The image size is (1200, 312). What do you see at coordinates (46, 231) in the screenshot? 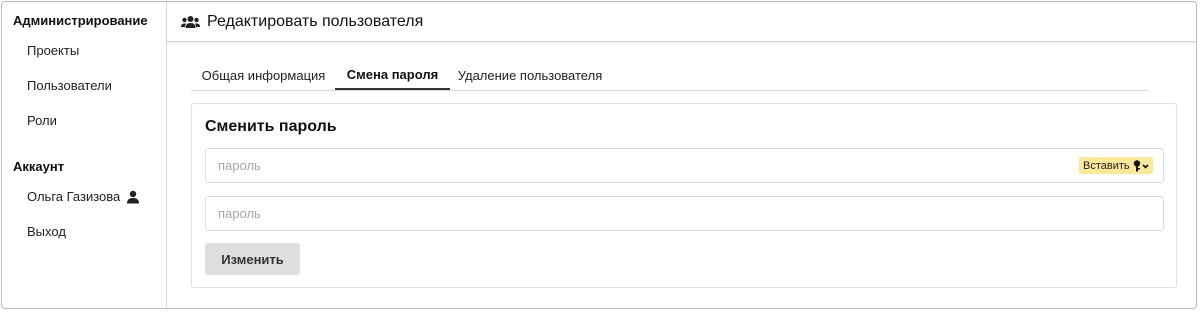
I see `sidebar-item-logout: Выход` at bounding box center [46, 231].